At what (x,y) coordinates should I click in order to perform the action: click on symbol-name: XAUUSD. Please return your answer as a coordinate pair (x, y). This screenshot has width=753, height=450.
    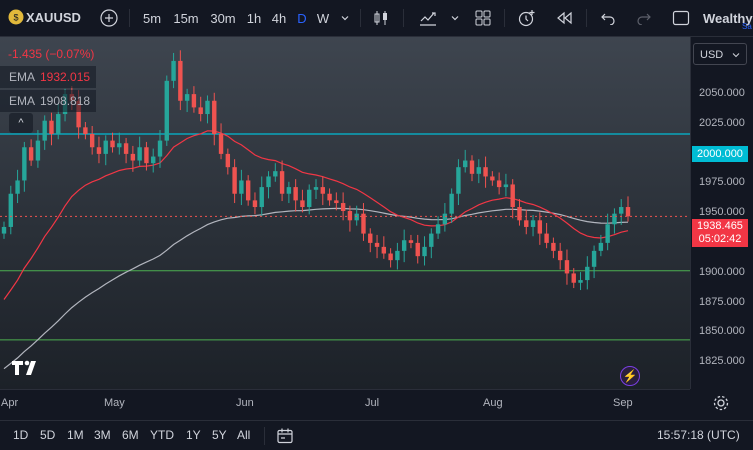
    Looking at the image, I should click on (53, 18).